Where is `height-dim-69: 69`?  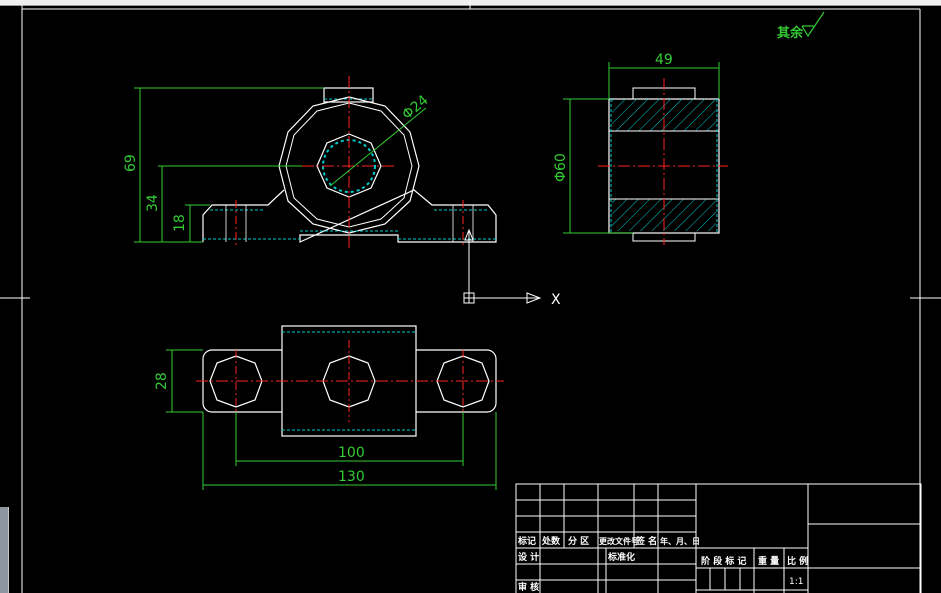 height-dim-69: 69 is located at coordinates (131, 163).